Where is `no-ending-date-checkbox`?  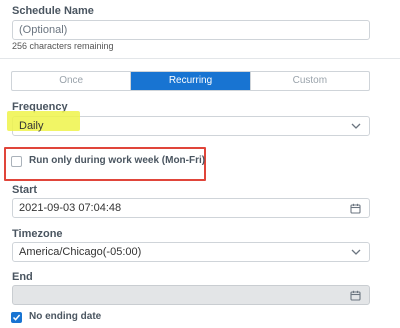
no-ending-date-checkbox is located at coordinates (16, 317).